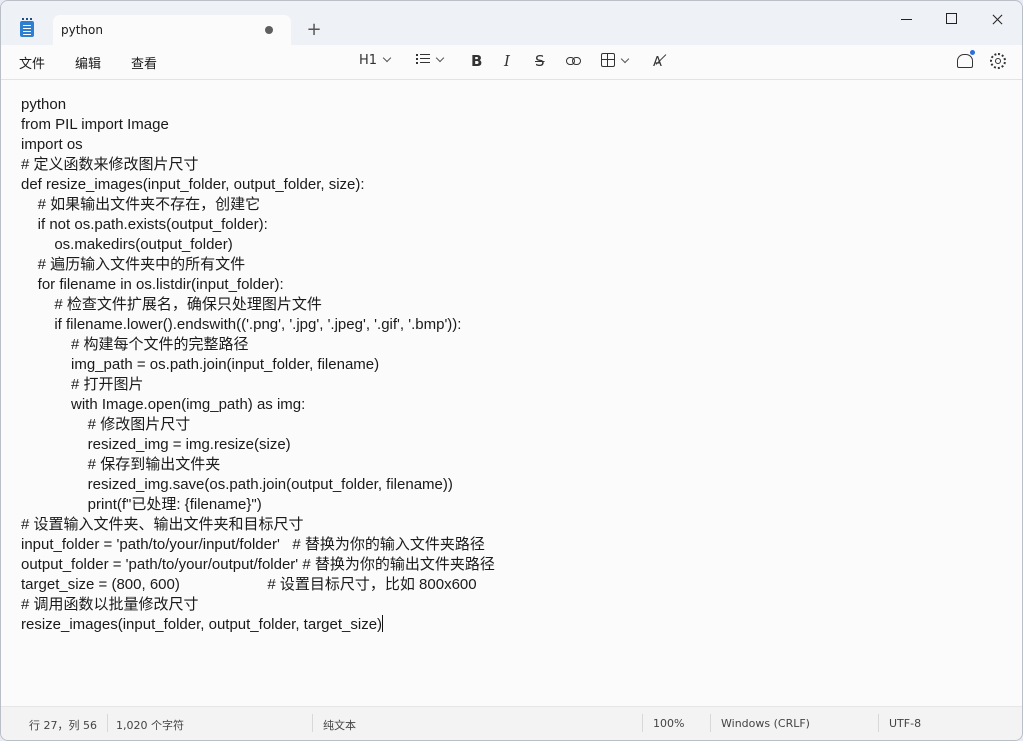 Image resolution: width=1023 pixels, height=741 pixels. What do you see at coordinates (972, 52) in the screenshot?
I see `notification-dot` at bounding box center [972, 52].